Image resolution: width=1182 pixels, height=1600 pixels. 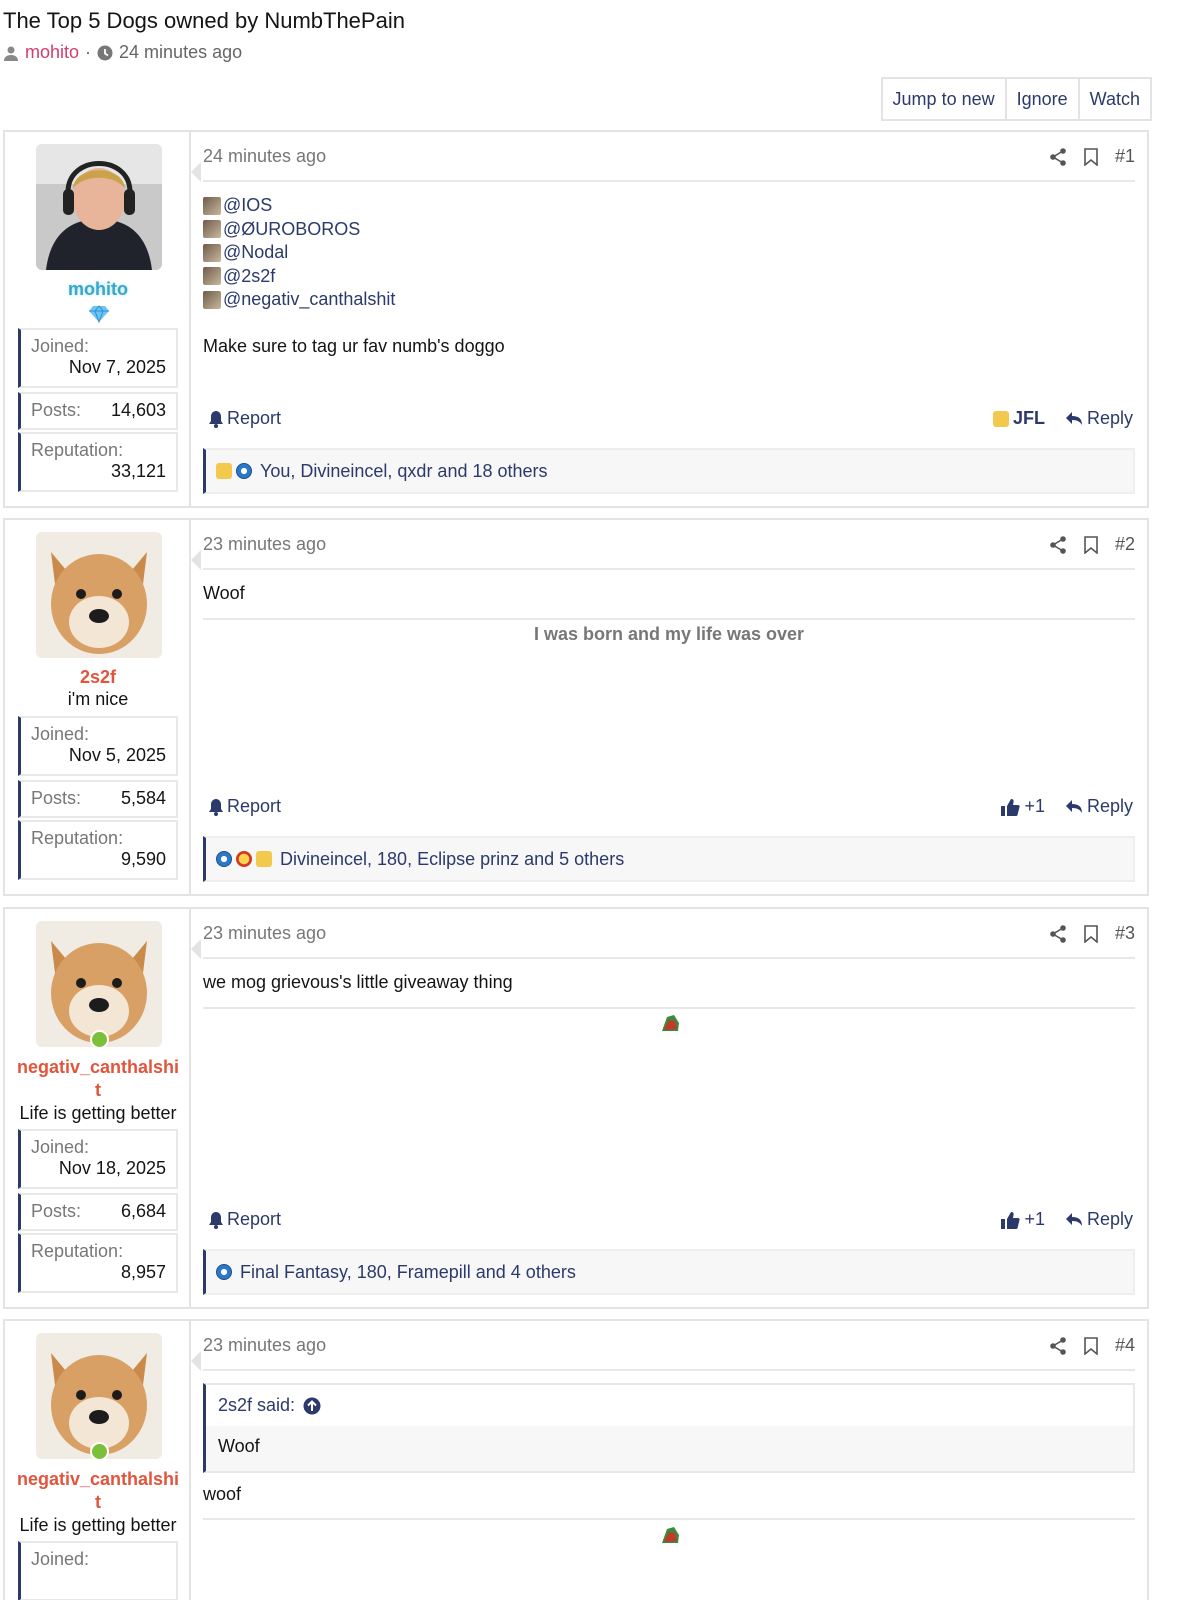 What do you see at coordinates (98, 746) in the screenshot?
I see `stat-joined: Joined: Nov 5, 2025` at bounding box center [98, 746].